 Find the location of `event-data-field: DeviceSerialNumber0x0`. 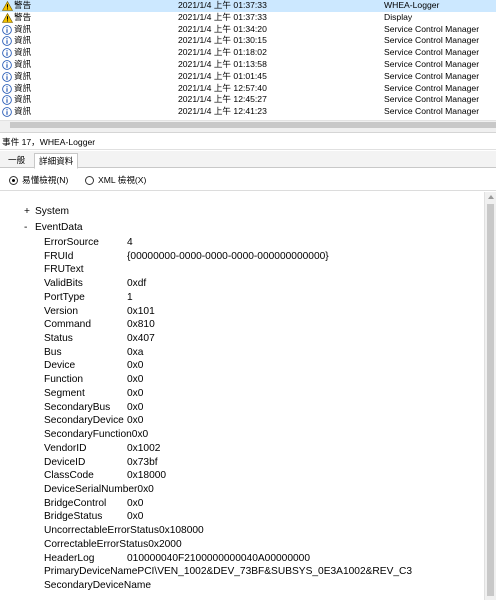

event-data-field: DeviceSerialNumber0x0 is located at coordinates (99, 490).